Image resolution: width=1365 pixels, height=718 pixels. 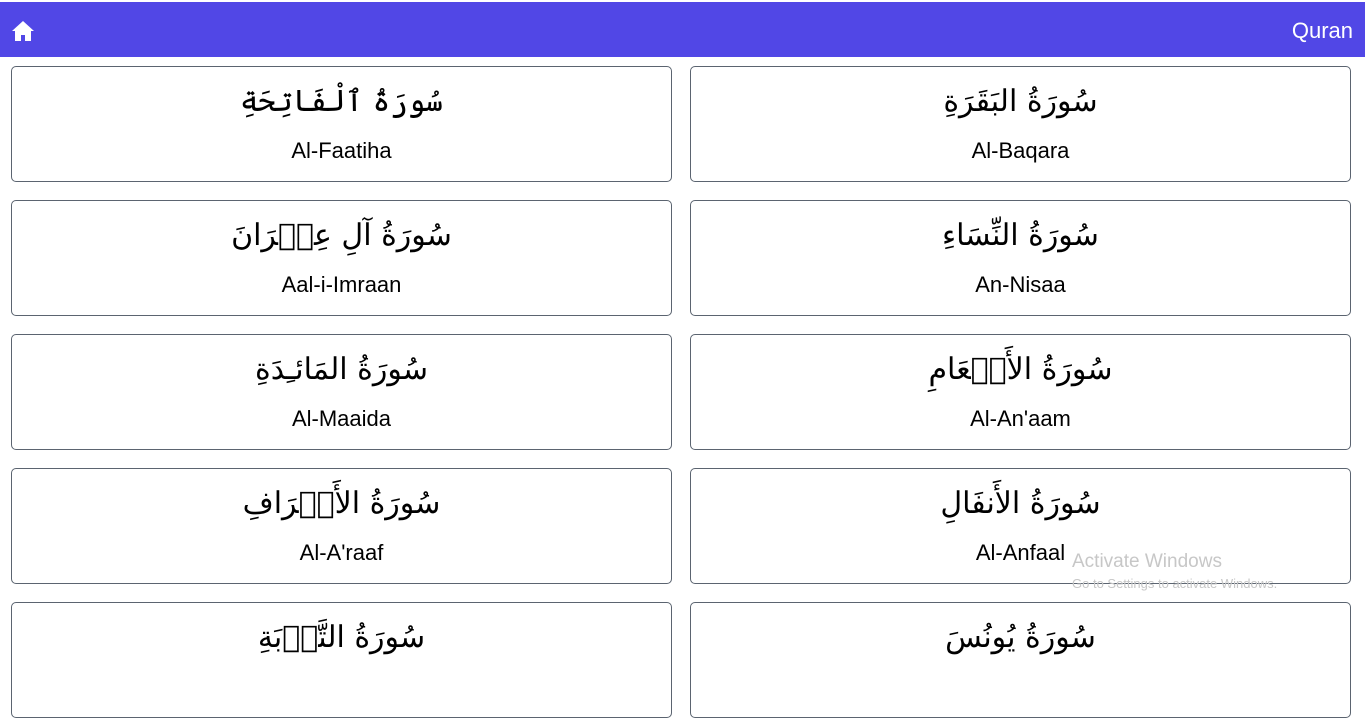 I want to click on surah-arabic-name: سُورَةُ النِّسَاءِ, so click(x=1020, y=235).